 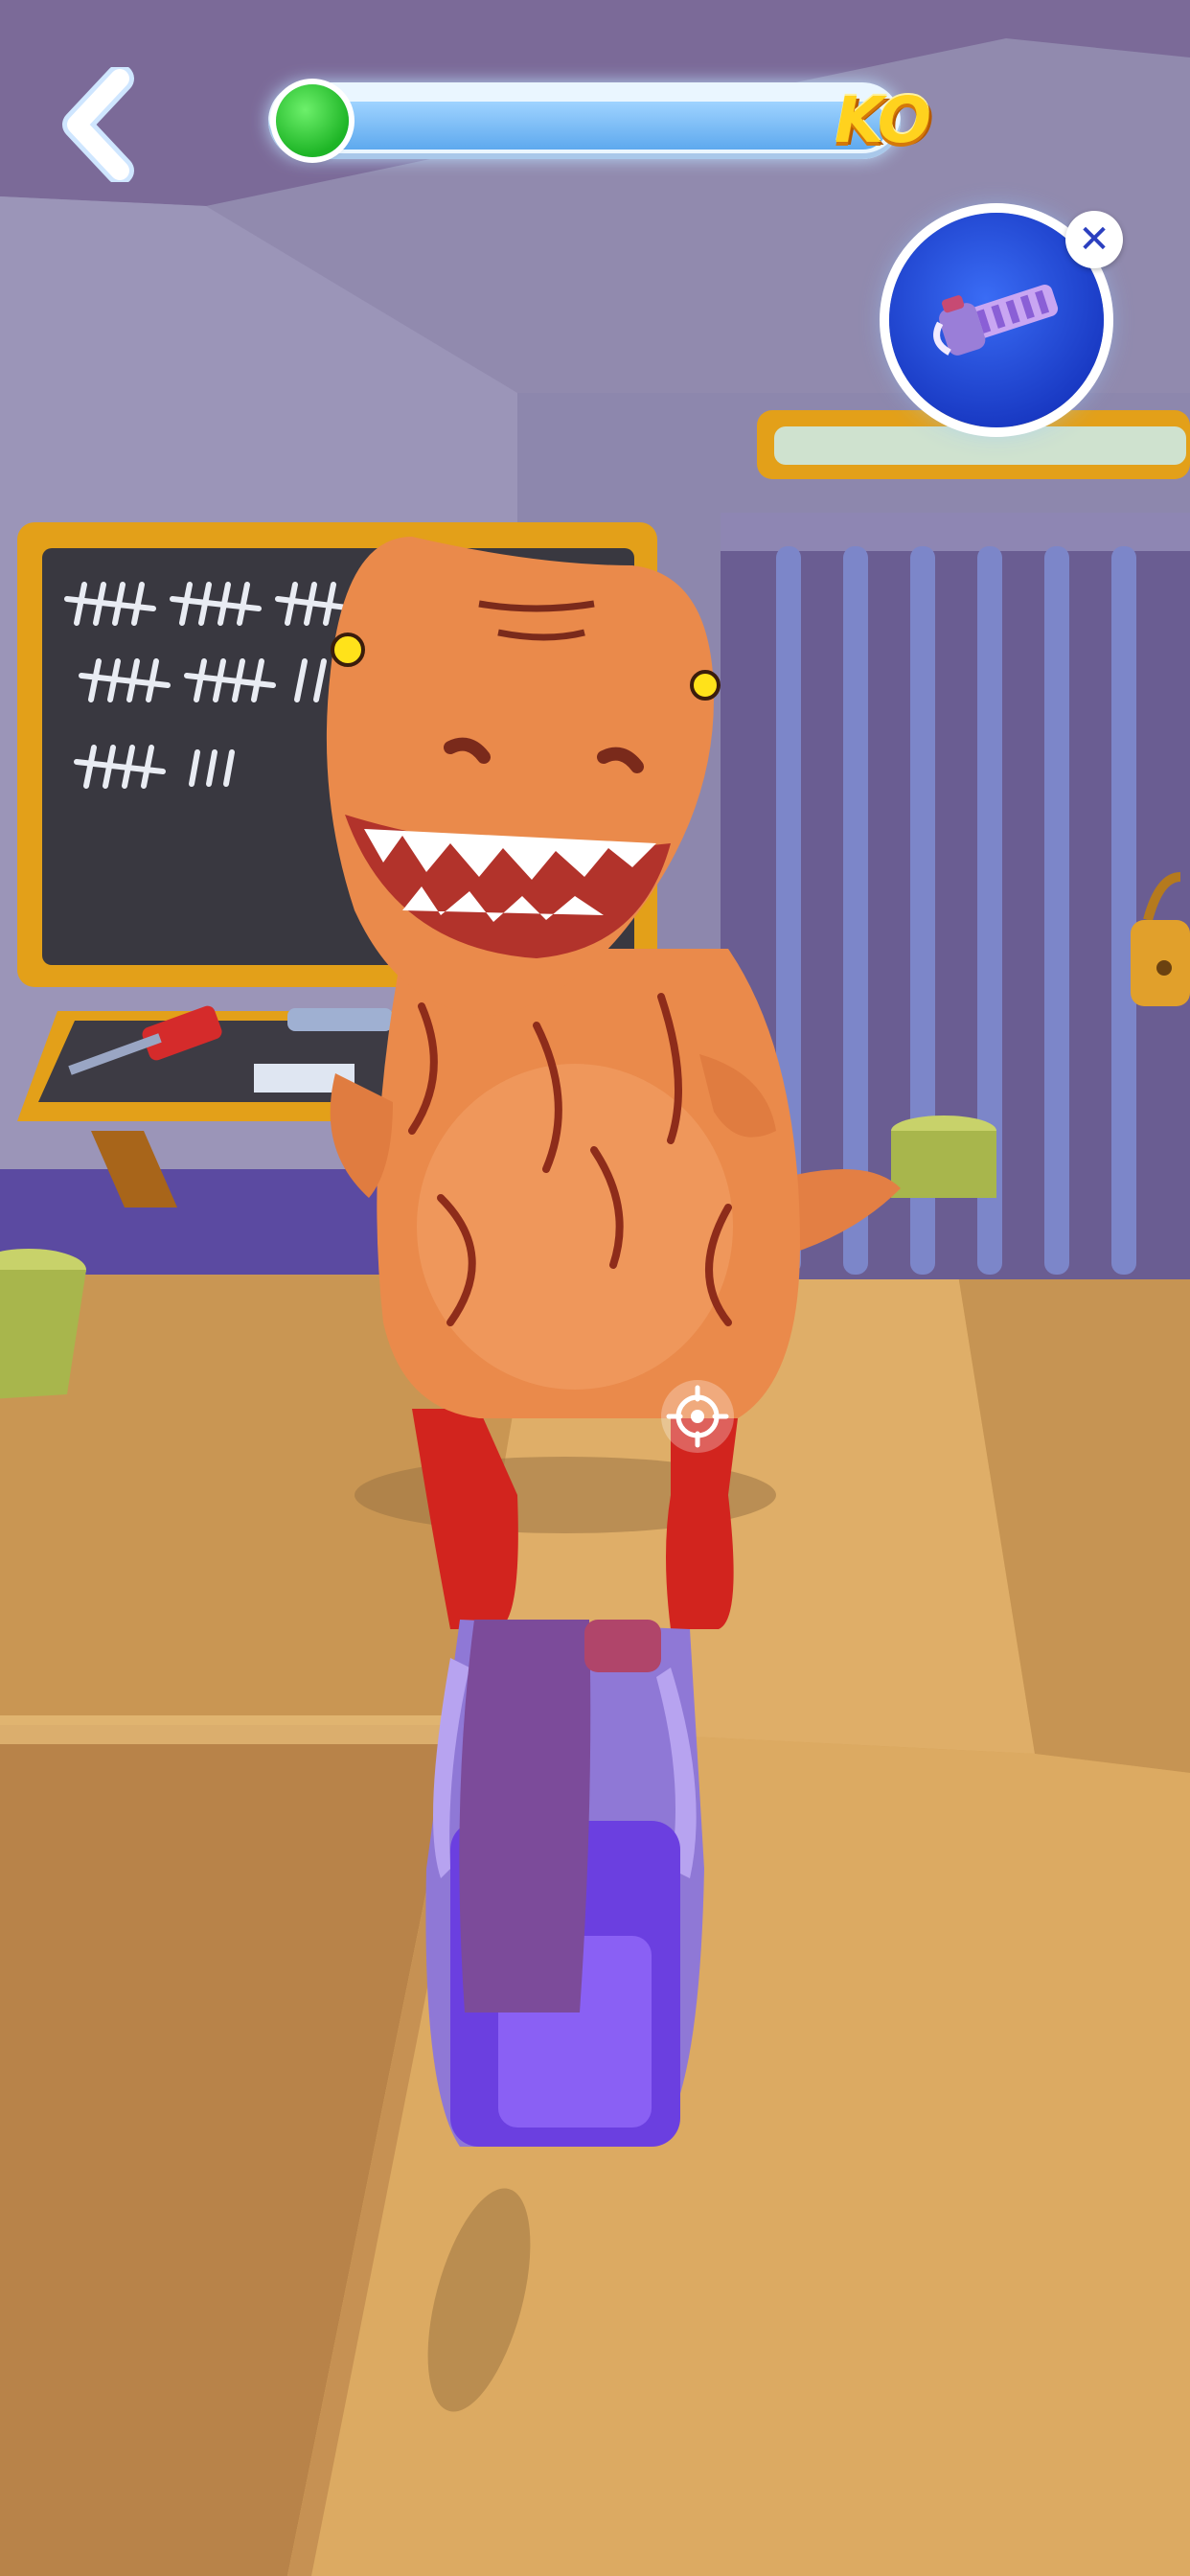 I want to click on crosshair-icon, so click(x=698, y=1416).